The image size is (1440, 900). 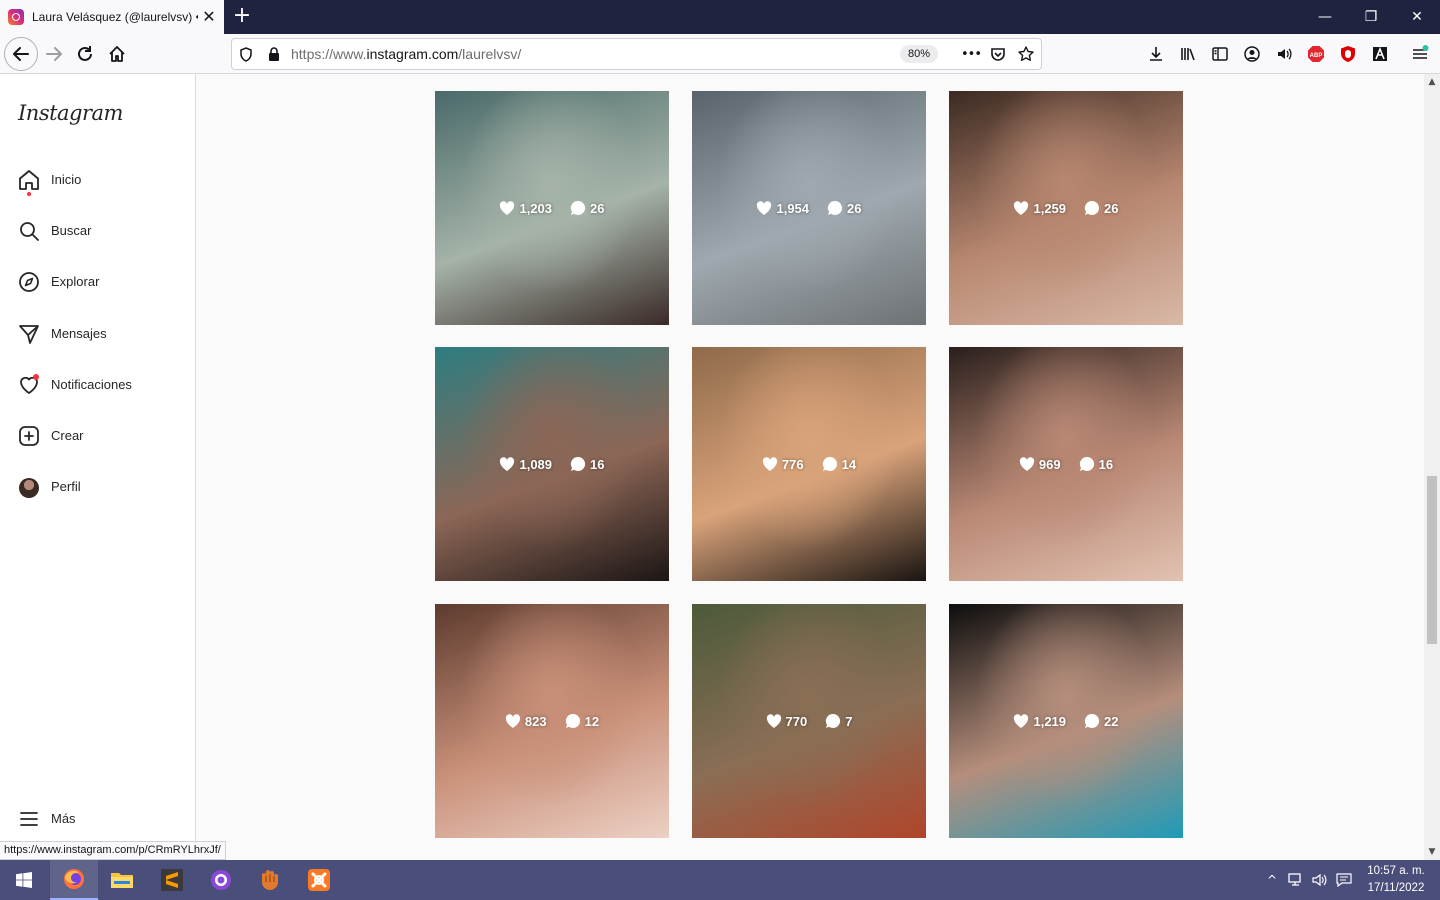 I want to click on sidebar-item-inicio: Inicio, so click(x=97, y=180).